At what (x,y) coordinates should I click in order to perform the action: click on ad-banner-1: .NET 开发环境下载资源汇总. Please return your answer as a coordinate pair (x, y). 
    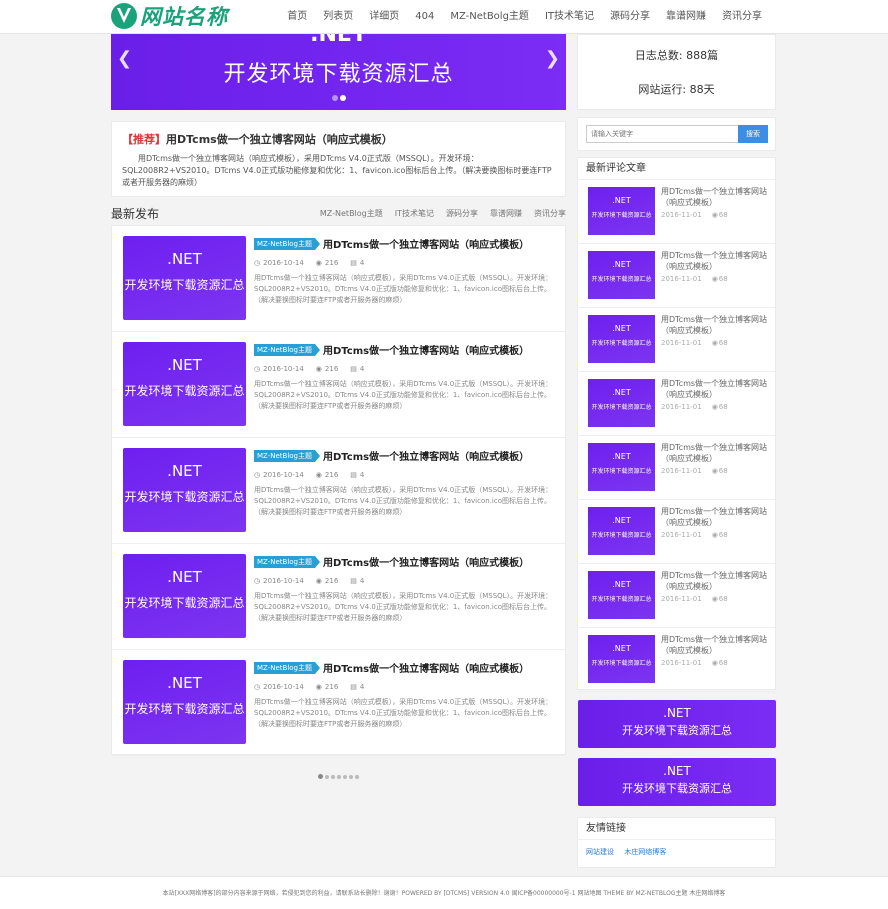
    Looking at the image, I should click on (677, 724).